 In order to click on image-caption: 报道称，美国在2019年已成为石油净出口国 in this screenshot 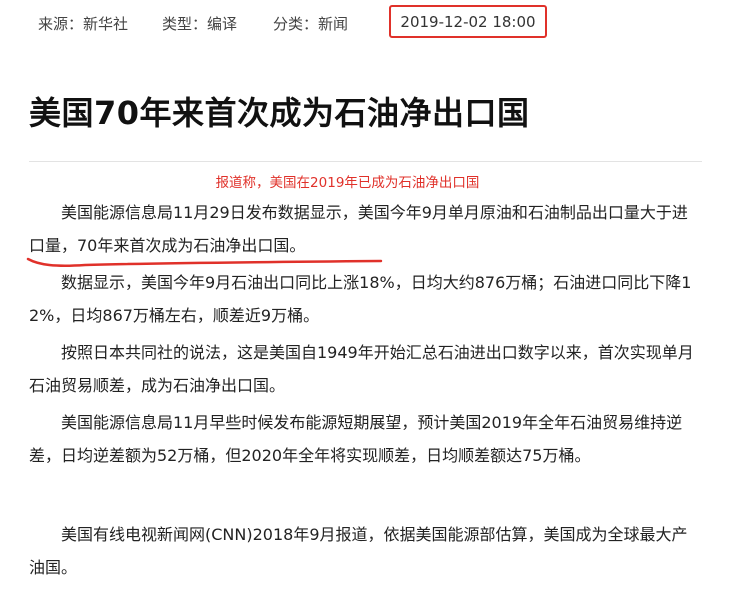, I will do `click(347, 183)`.